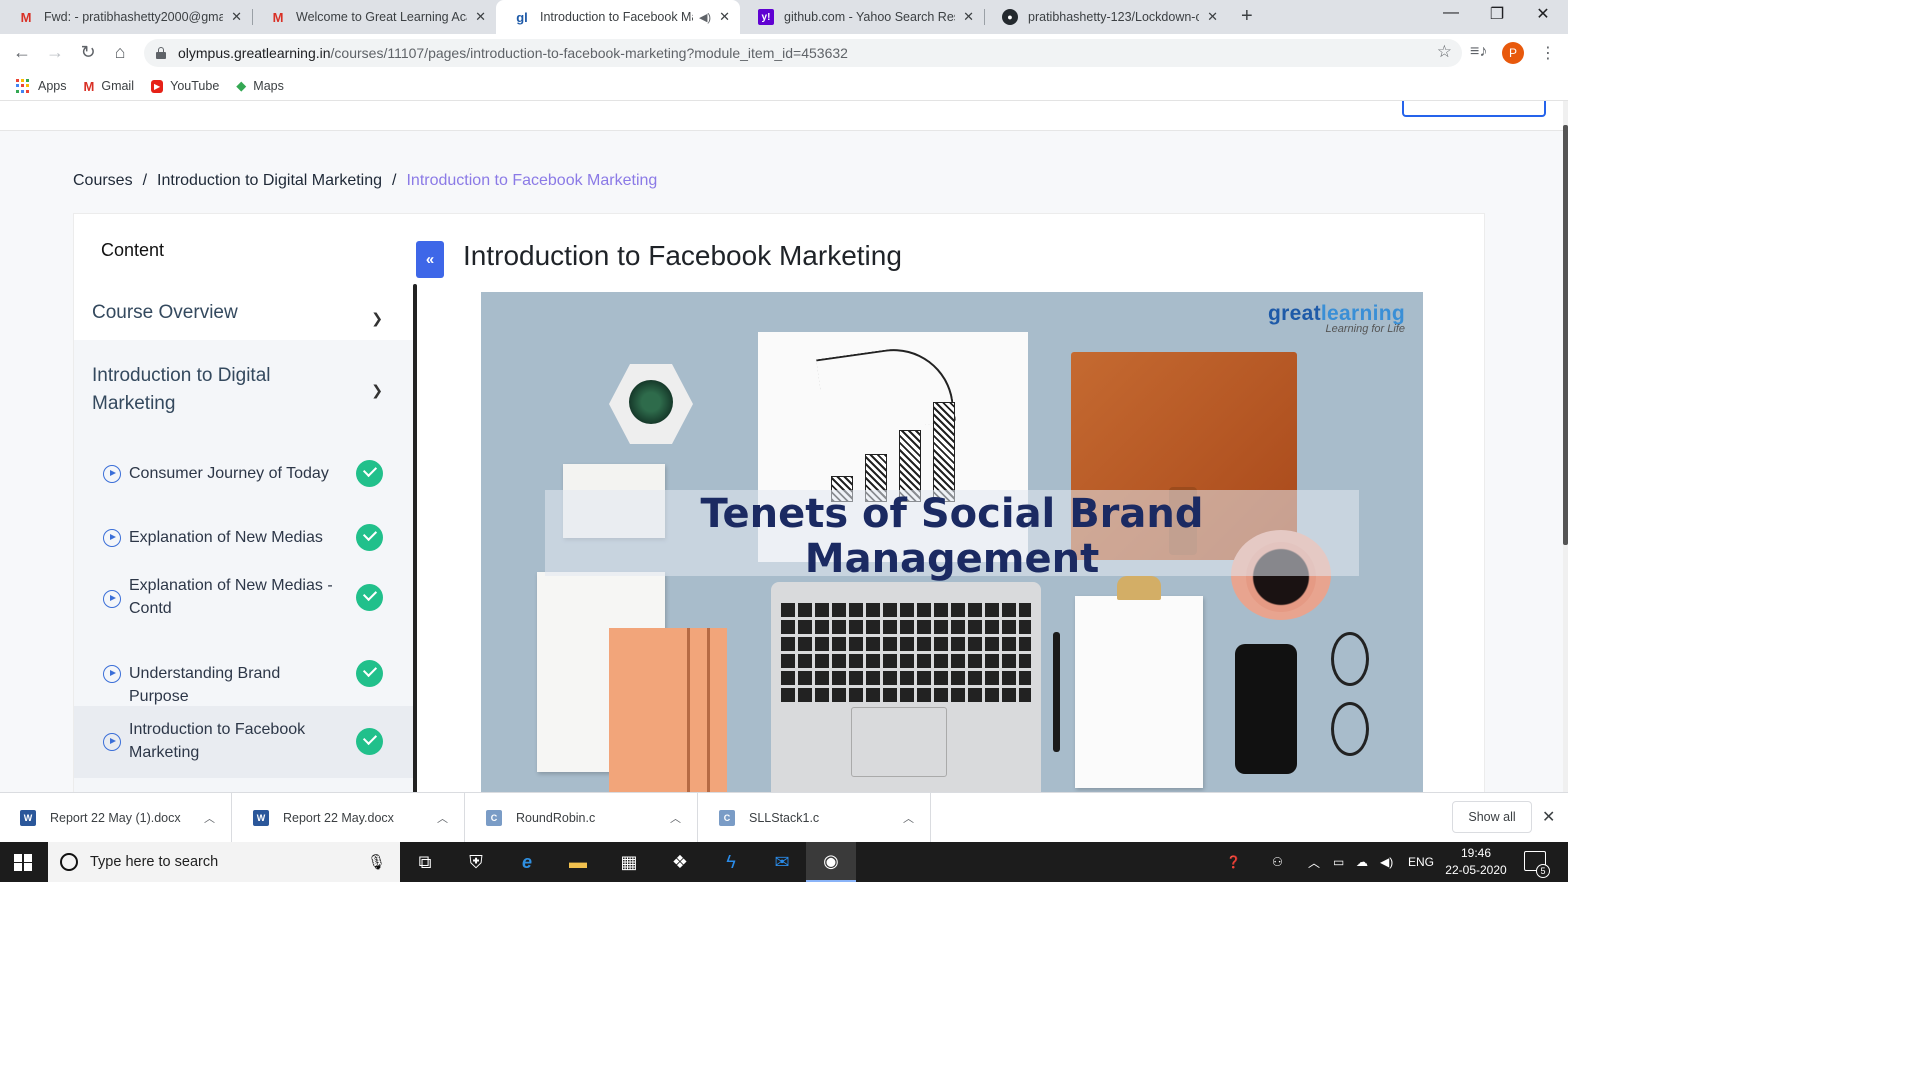 The image size is (1920, 1080). I want to click on restore-icon: ❐, so click(1497, 14).